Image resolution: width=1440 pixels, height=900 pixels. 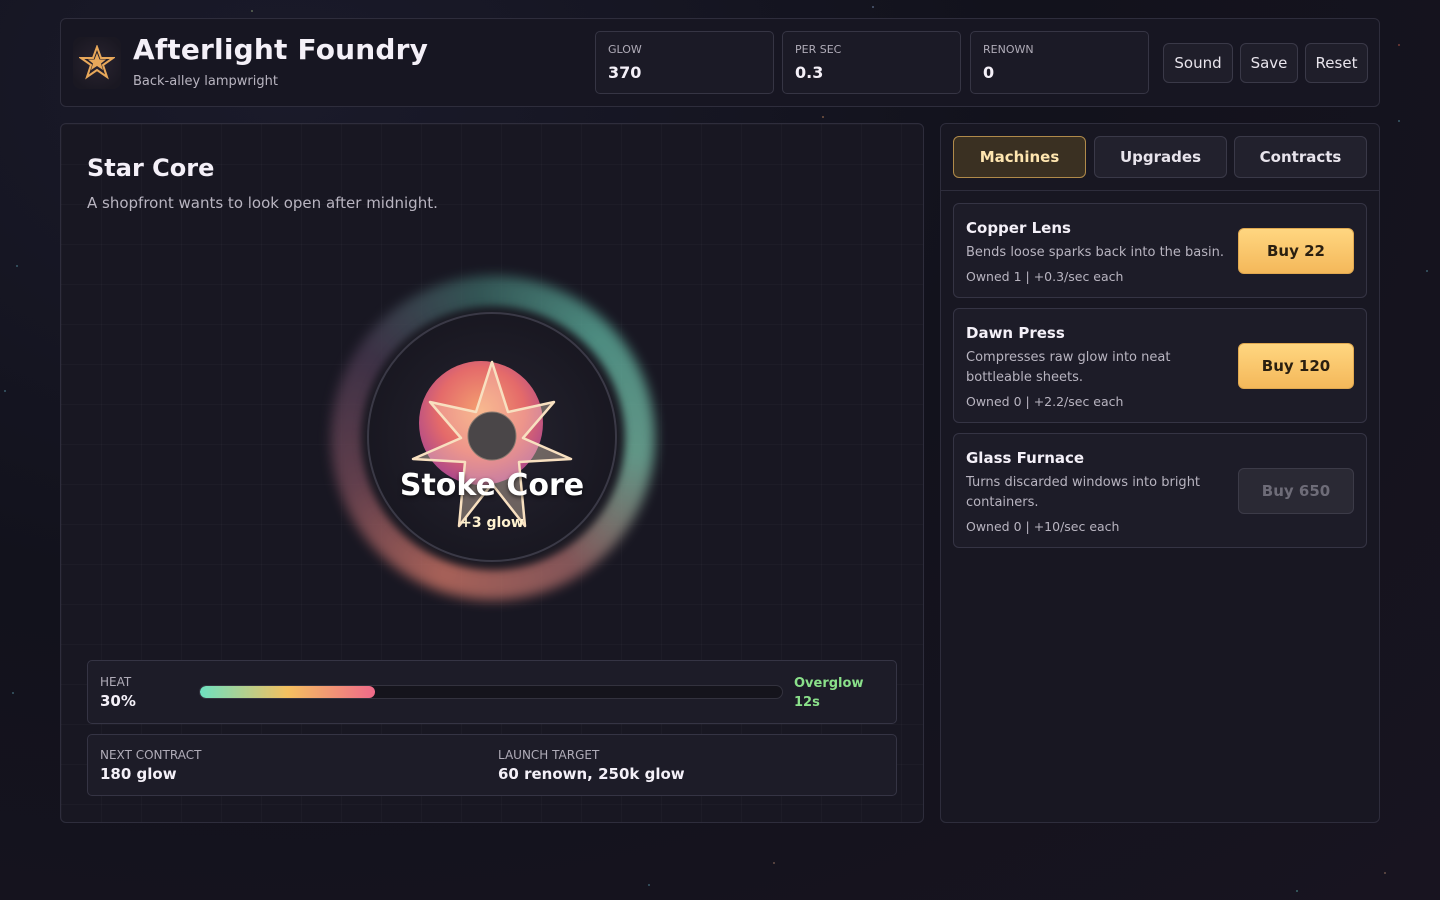 What do you see at coordinates (989, 72) in the screenshot?
I see `stat-value: 0` at bounding box center [989, 72].